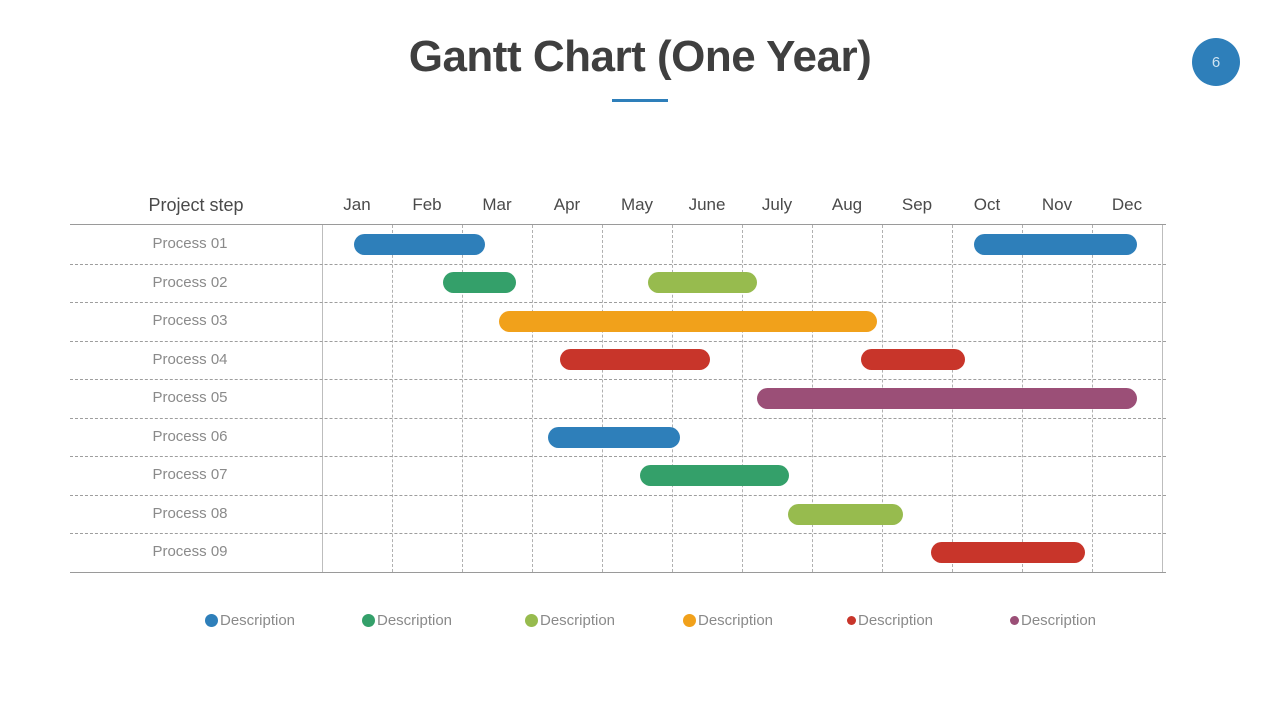  What do you see at coordinates (618, 475) in the screenshot?
I see `gantt-row: Process 07` at bounding box center [618, 475].